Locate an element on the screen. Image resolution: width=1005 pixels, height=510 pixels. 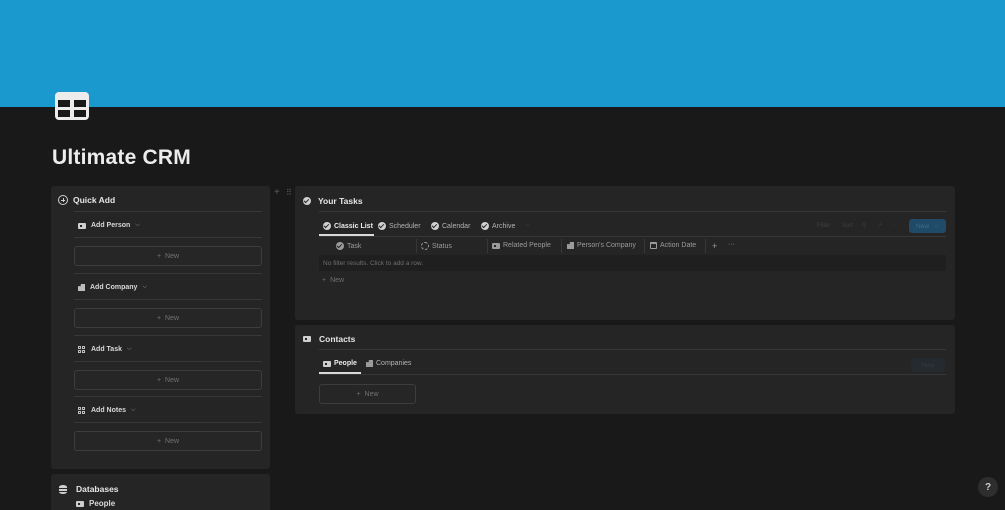
column-label: Status is located at coordinates (442, 246).